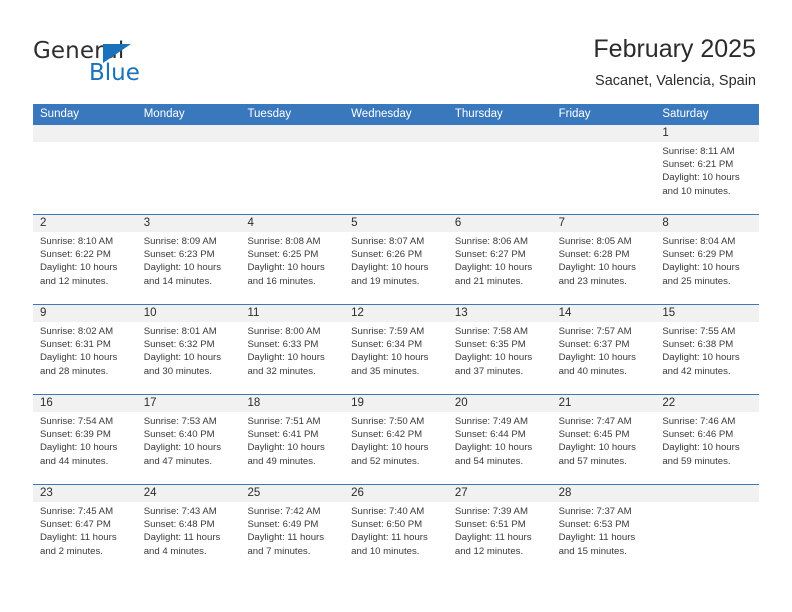 The width and height of the screenshot is (792, 612). Describe the element at coordinates (604, 493) in the screenshot. I see `day-number: 28` at that location.